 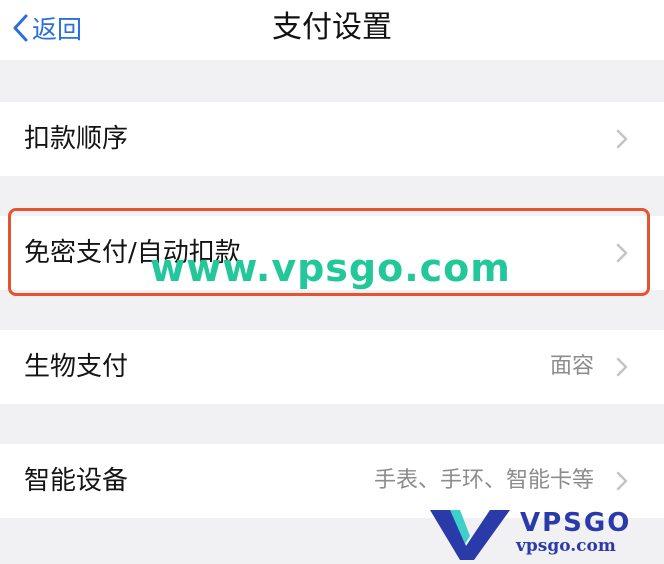 I want to click on row-value: 面容, so click(x=571, y=366).